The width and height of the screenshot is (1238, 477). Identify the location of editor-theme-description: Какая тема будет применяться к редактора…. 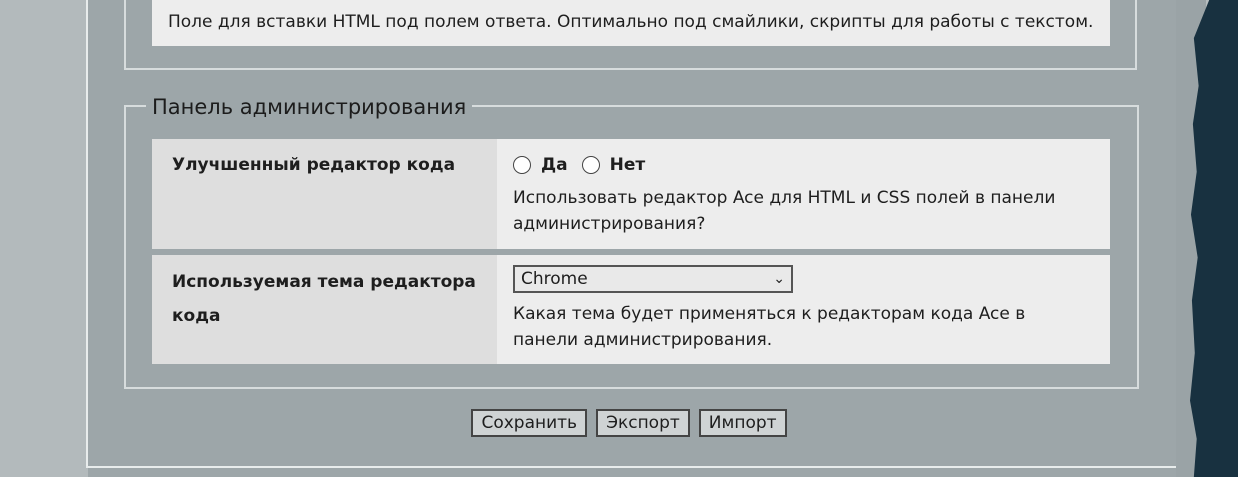
(769, 327).